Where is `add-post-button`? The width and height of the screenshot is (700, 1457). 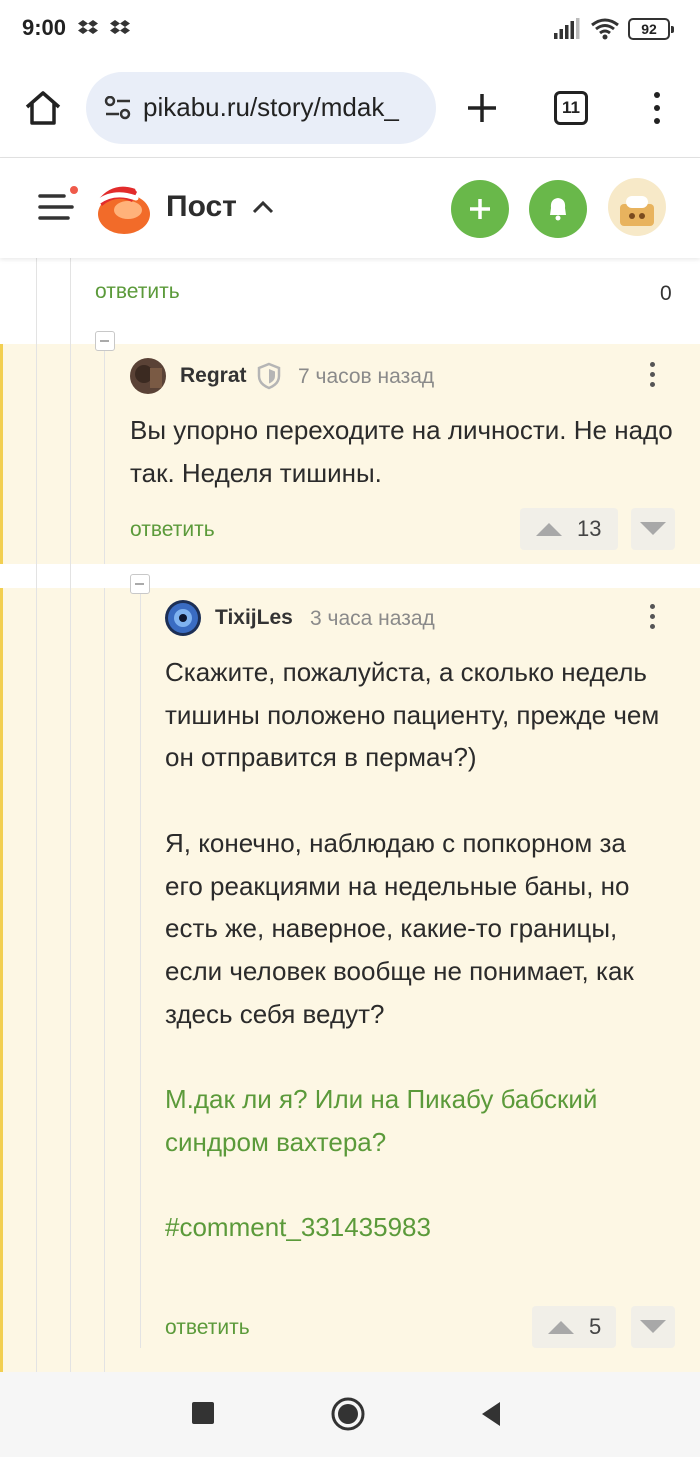
add-post-button is located at coordinates (480, 209).